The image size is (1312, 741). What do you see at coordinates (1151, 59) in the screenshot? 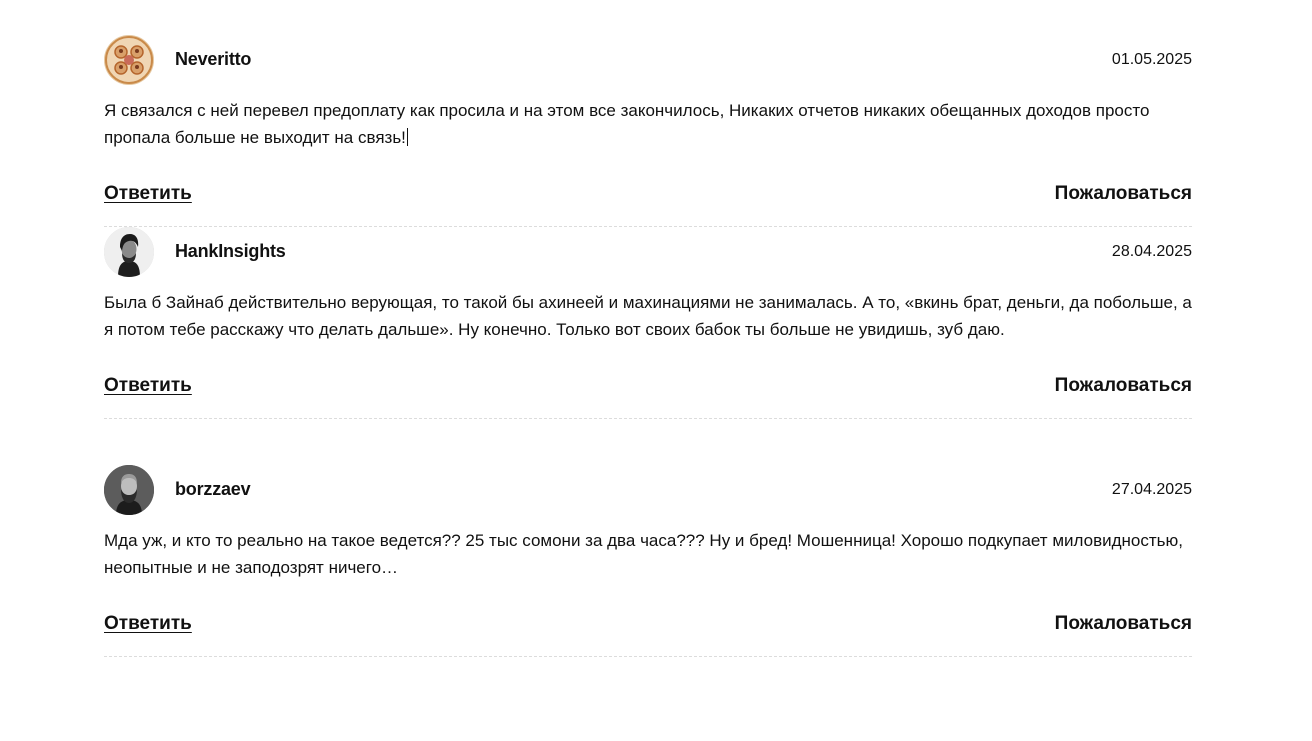
I see `comment-date: 01.05.2025` at bounding box center [1151, 59].